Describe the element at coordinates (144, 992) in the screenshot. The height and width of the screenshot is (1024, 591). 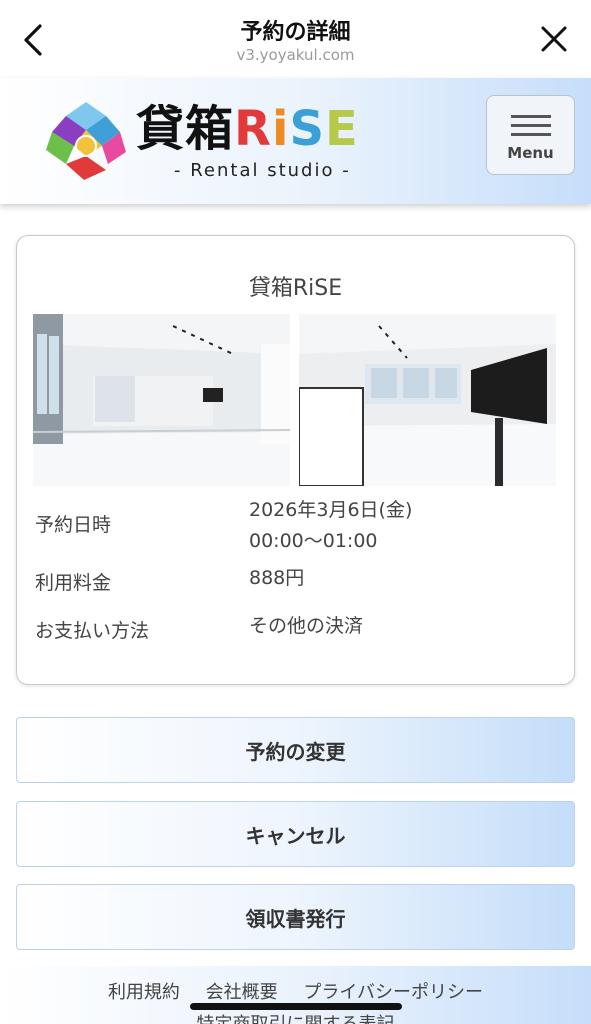
I see `footer-link-terms: 利用規約` at that location.